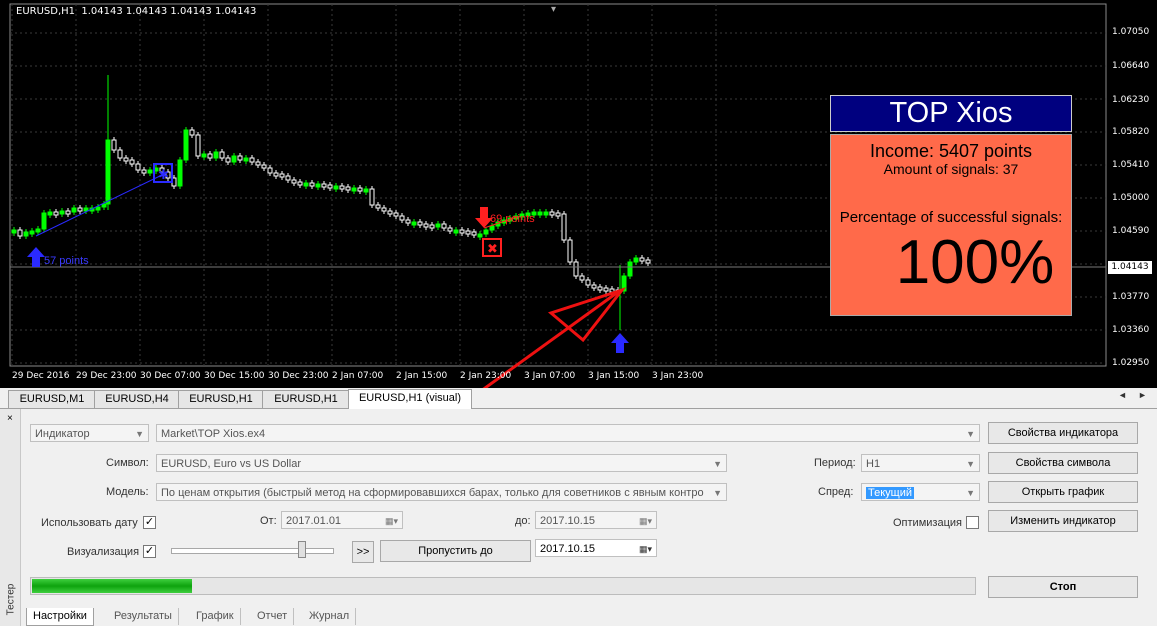  Describe the element at coordinates (1142, 395) in the screenshot. I see `scroll-right-icon: ►` at that location.